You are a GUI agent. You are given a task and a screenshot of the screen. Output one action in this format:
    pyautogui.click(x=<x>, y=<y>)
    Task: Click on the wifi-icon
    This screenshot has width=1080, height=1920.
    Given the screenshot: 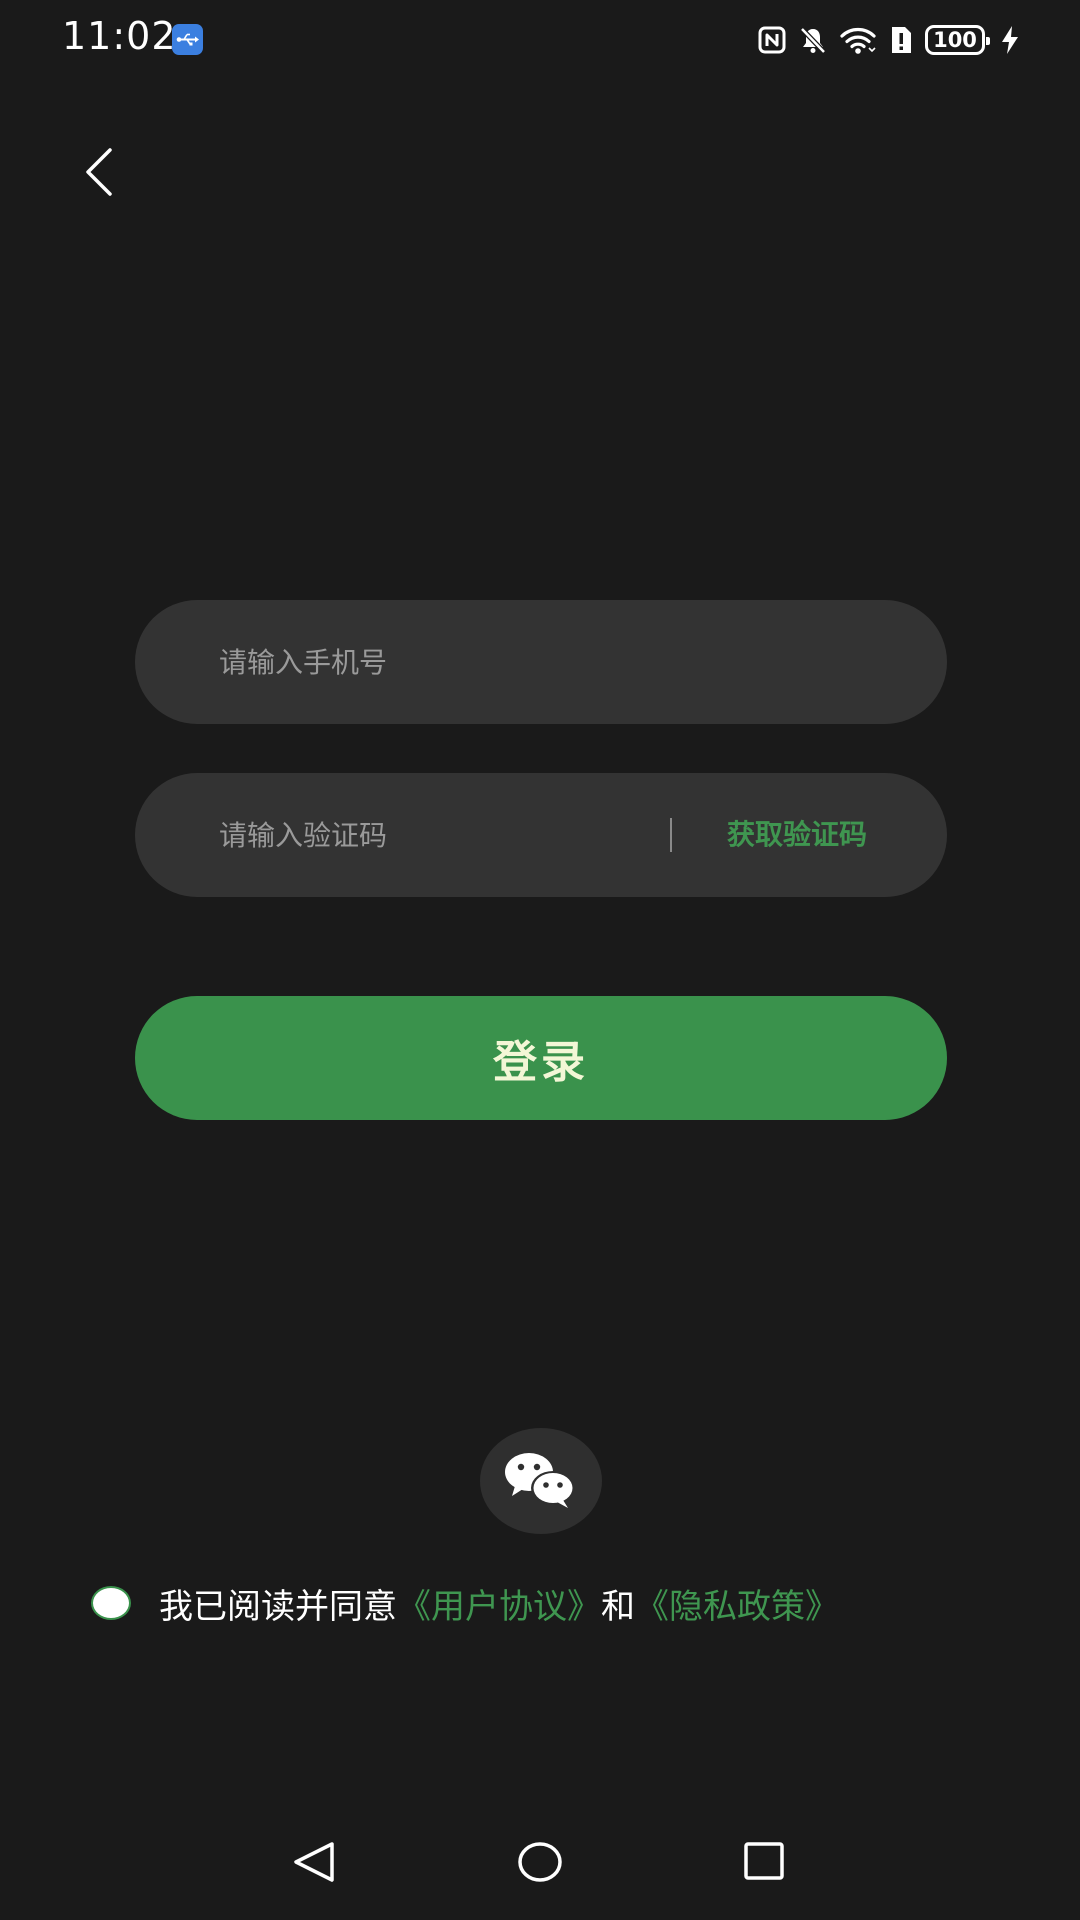 What is the action you would take?
    pyautogui.click(x=858, y=41)
    